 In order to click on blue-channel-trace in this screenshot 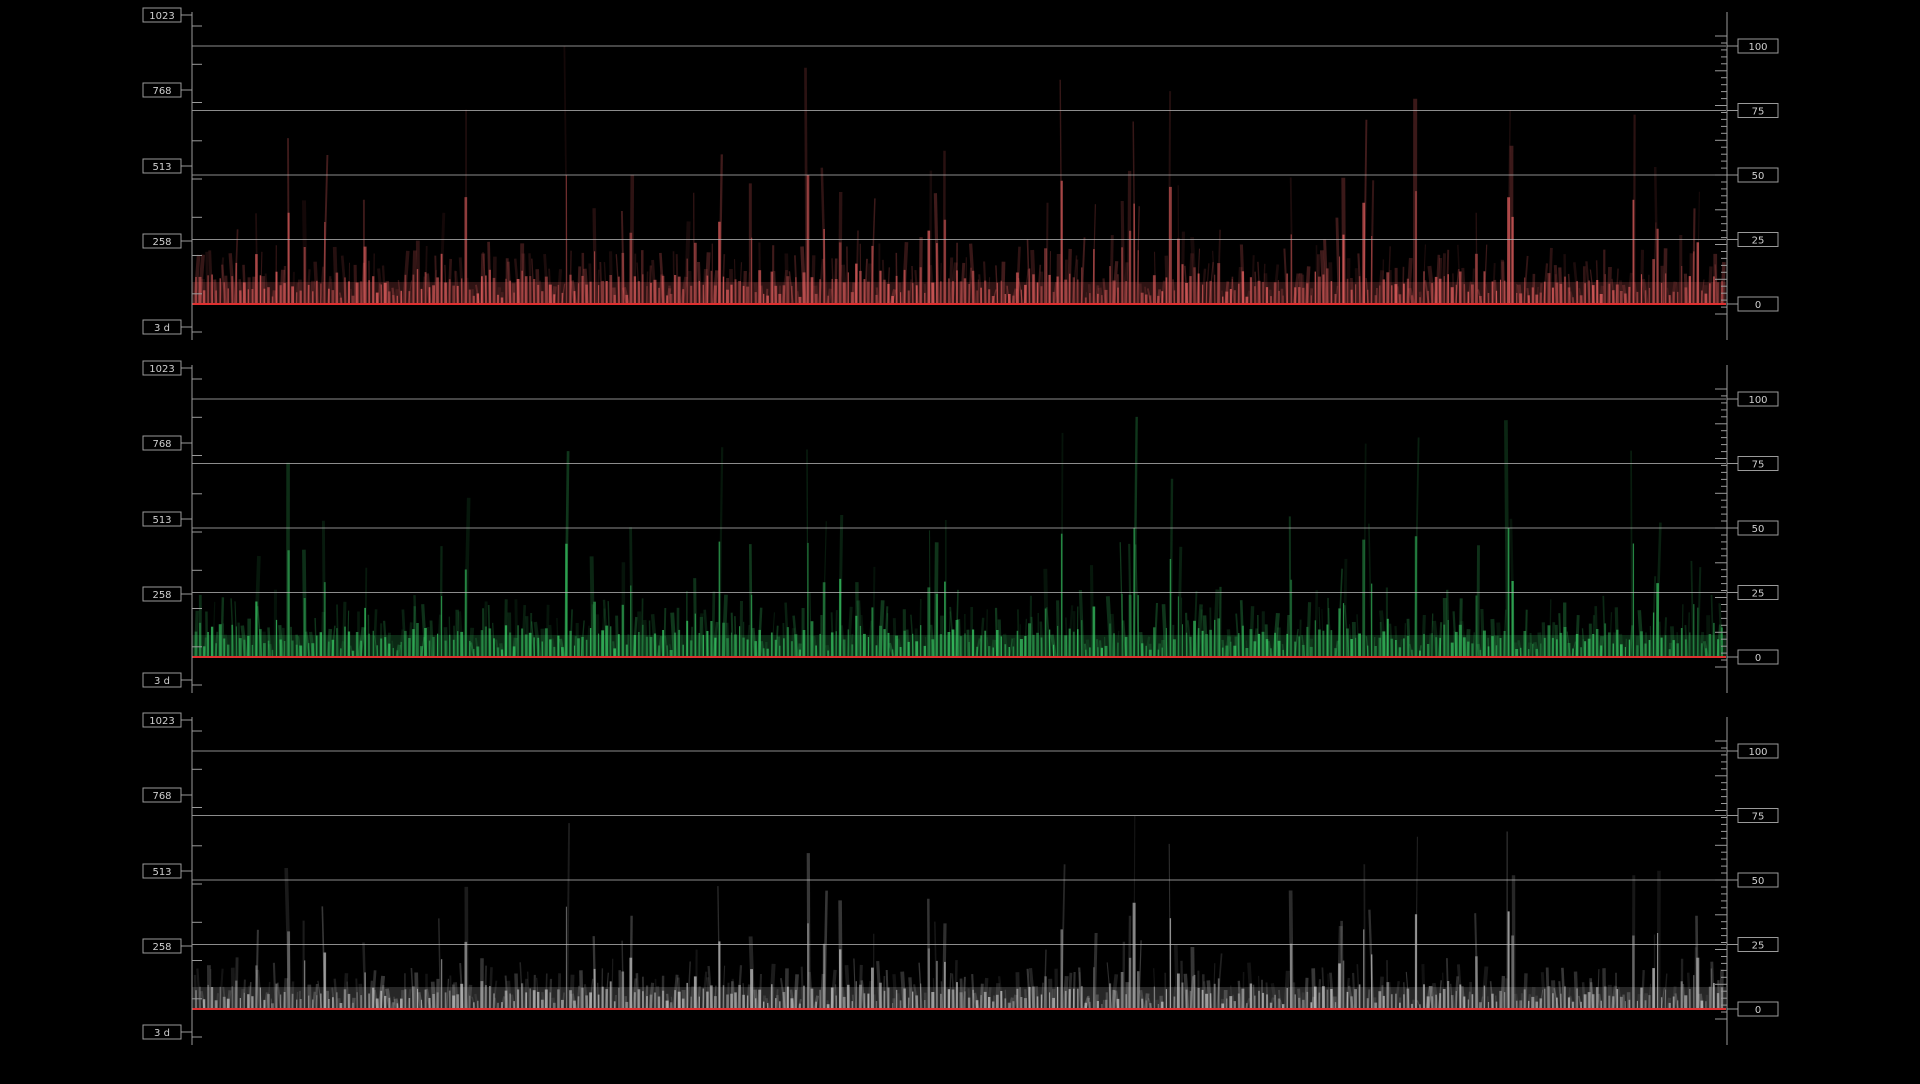, I will do `click(959, 912)`.